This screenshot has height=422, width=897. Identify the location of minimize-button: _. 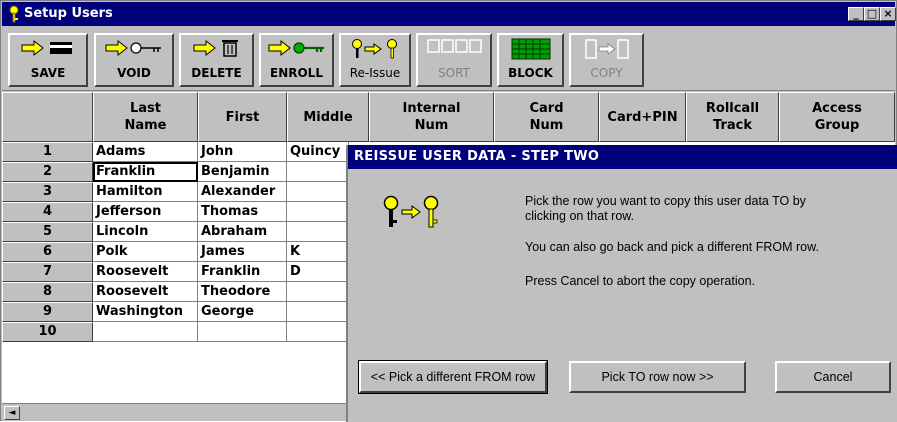
(856, 14).